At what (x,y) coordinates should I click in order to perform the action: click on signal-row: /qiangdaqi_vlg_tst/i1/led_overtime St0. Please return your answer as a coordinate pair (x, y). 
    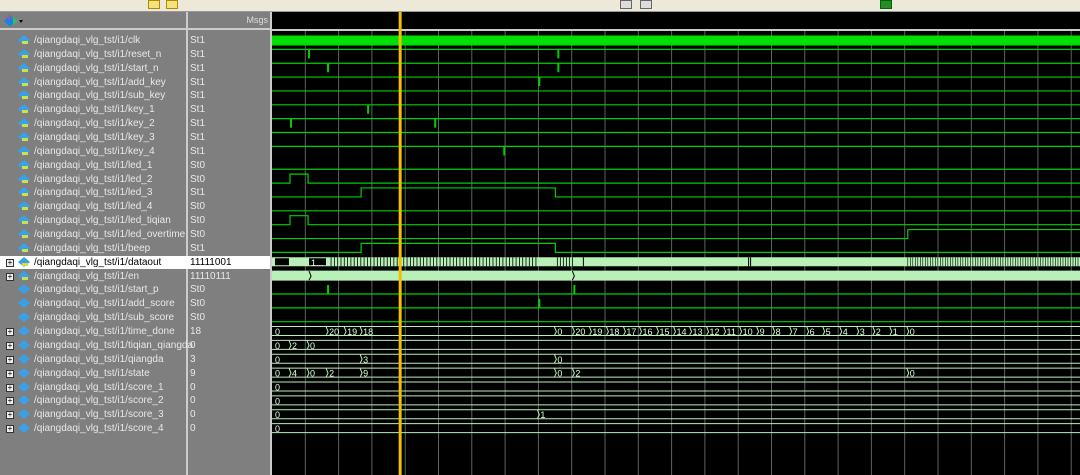
    Looking at the image, I should click on (135, 234).